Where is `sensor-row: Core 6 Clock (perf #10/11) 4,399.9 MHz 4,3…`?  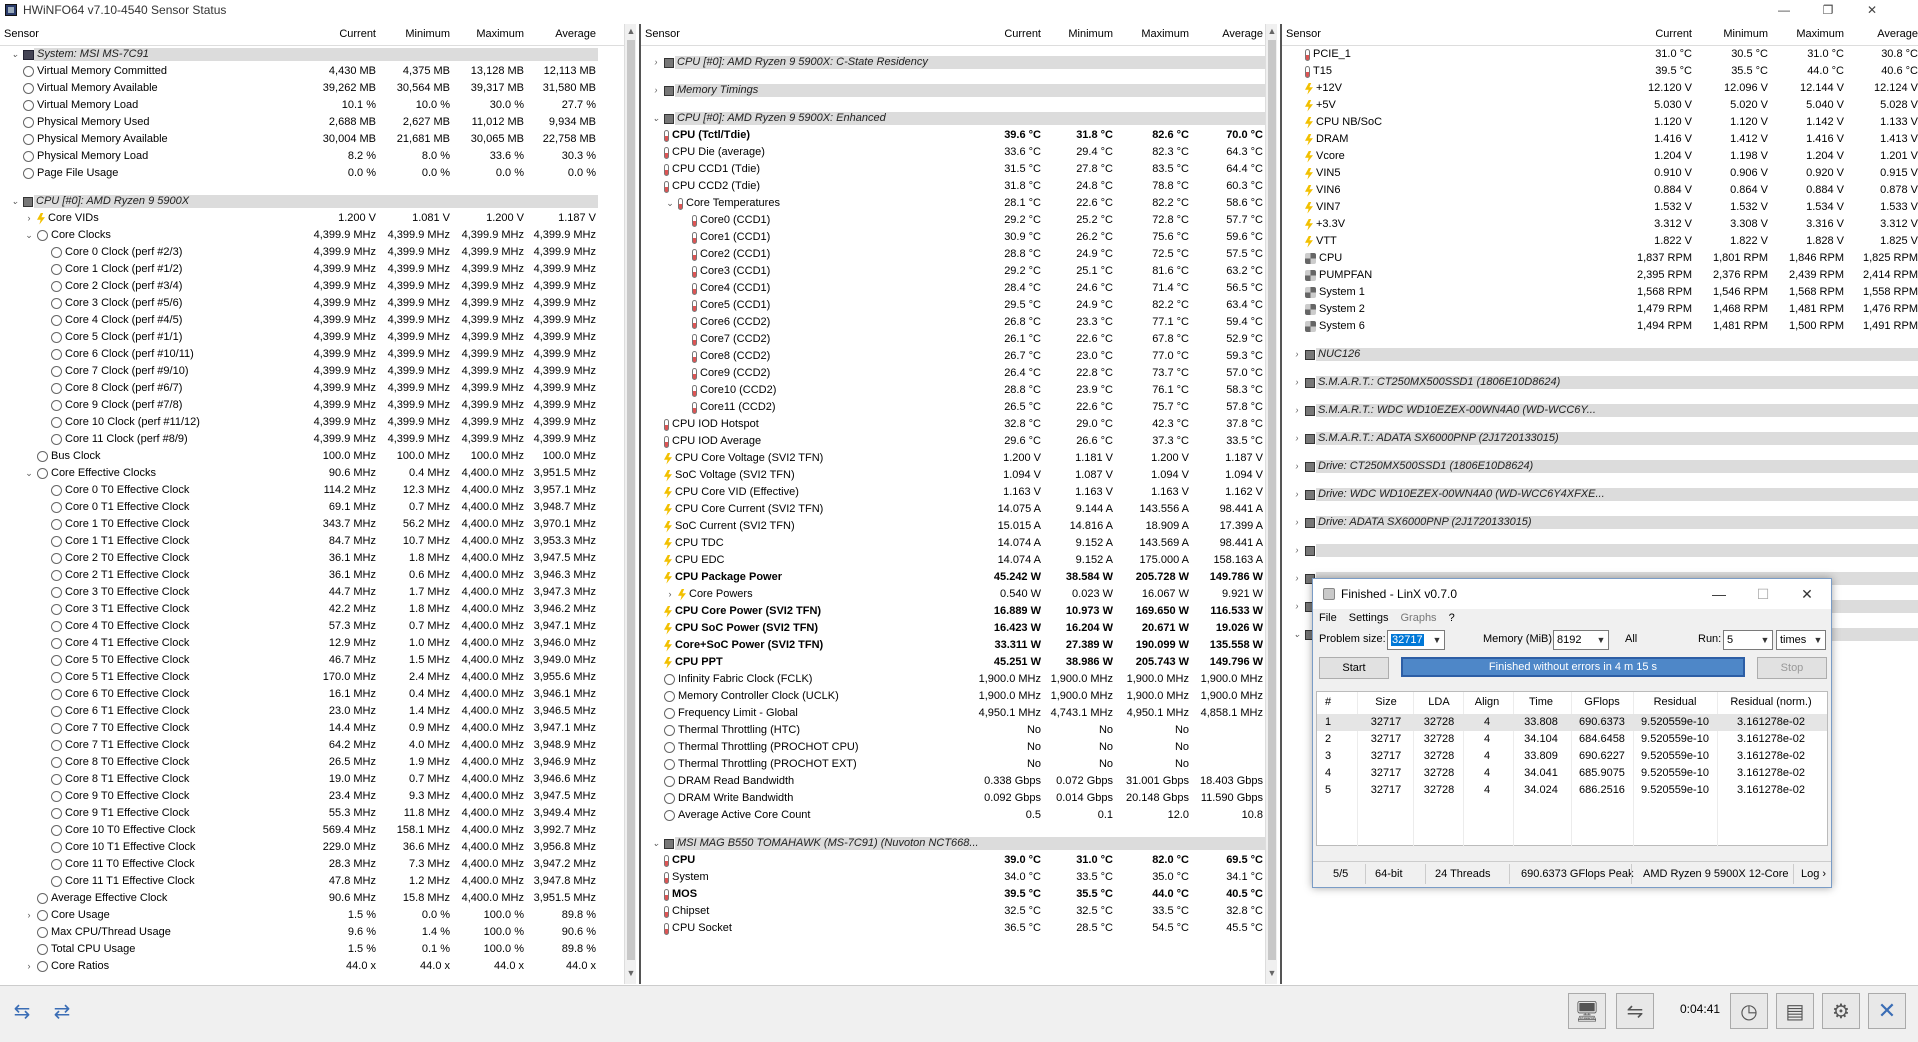 sensor-row: Core 6 Clock (perf #10/11) 4,399.9 MHz 4,3… is located at coordinates (319, 354).